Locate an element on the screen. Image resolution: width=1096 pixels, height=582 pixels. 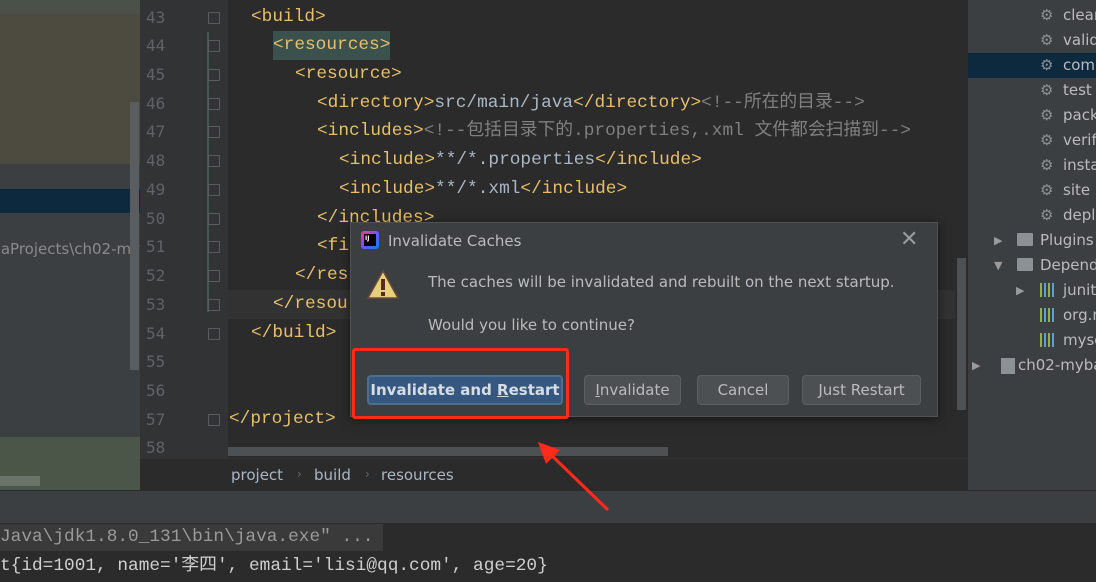
dependency-item: junit is located at coordinates (1079, 290).